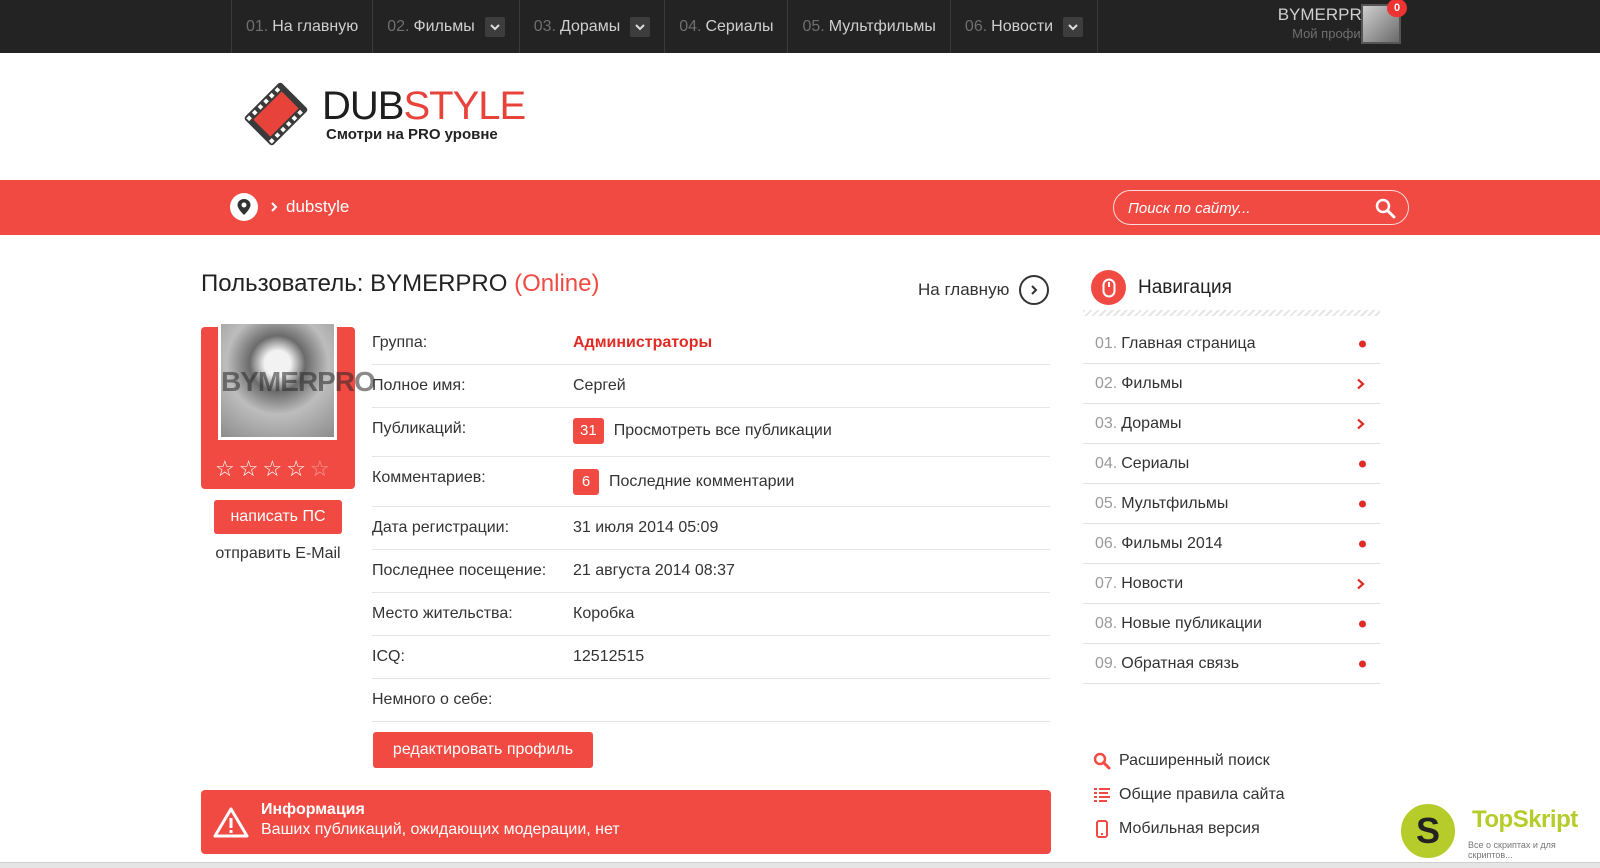 This screenshot has height=868, width=1600. I want to click on sidebar-item-number: 09., so click(1106, 663).